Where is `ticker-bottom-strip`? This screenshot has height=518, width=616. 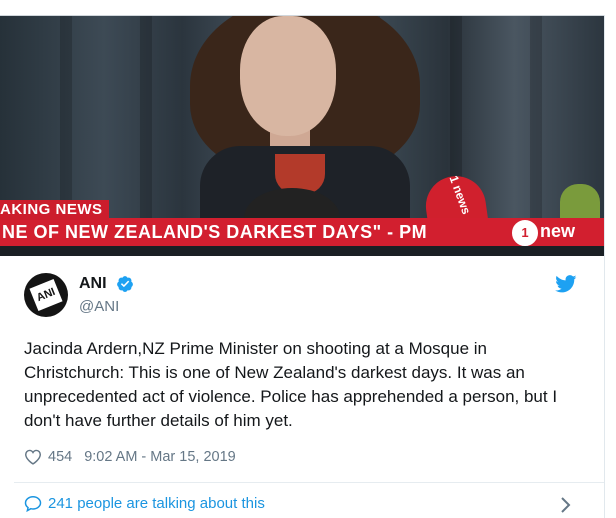
ticker-bottom-strip is located at coordinates (302, 251).